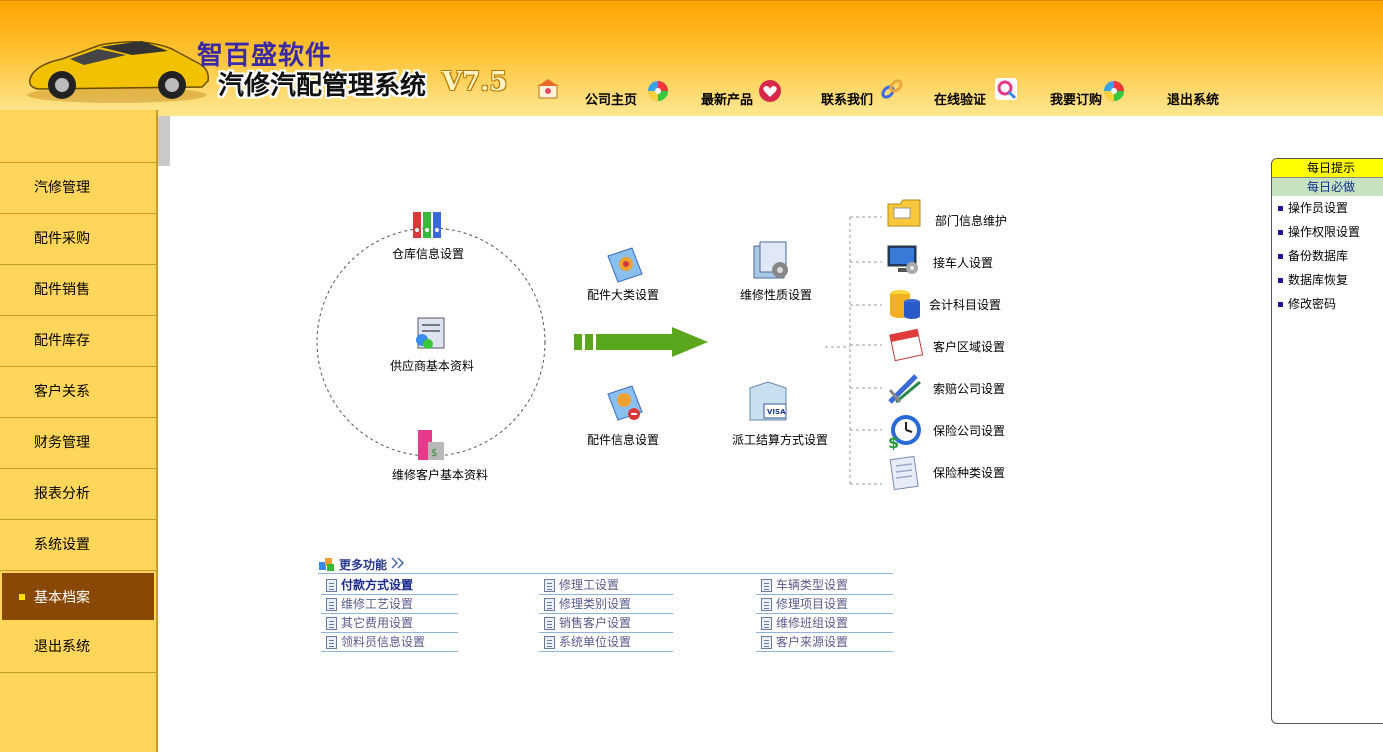  Describe the element at coordinates (78, 188) in the screenshot. I see `sidebar-item-repair: 汽修管理` at that location.